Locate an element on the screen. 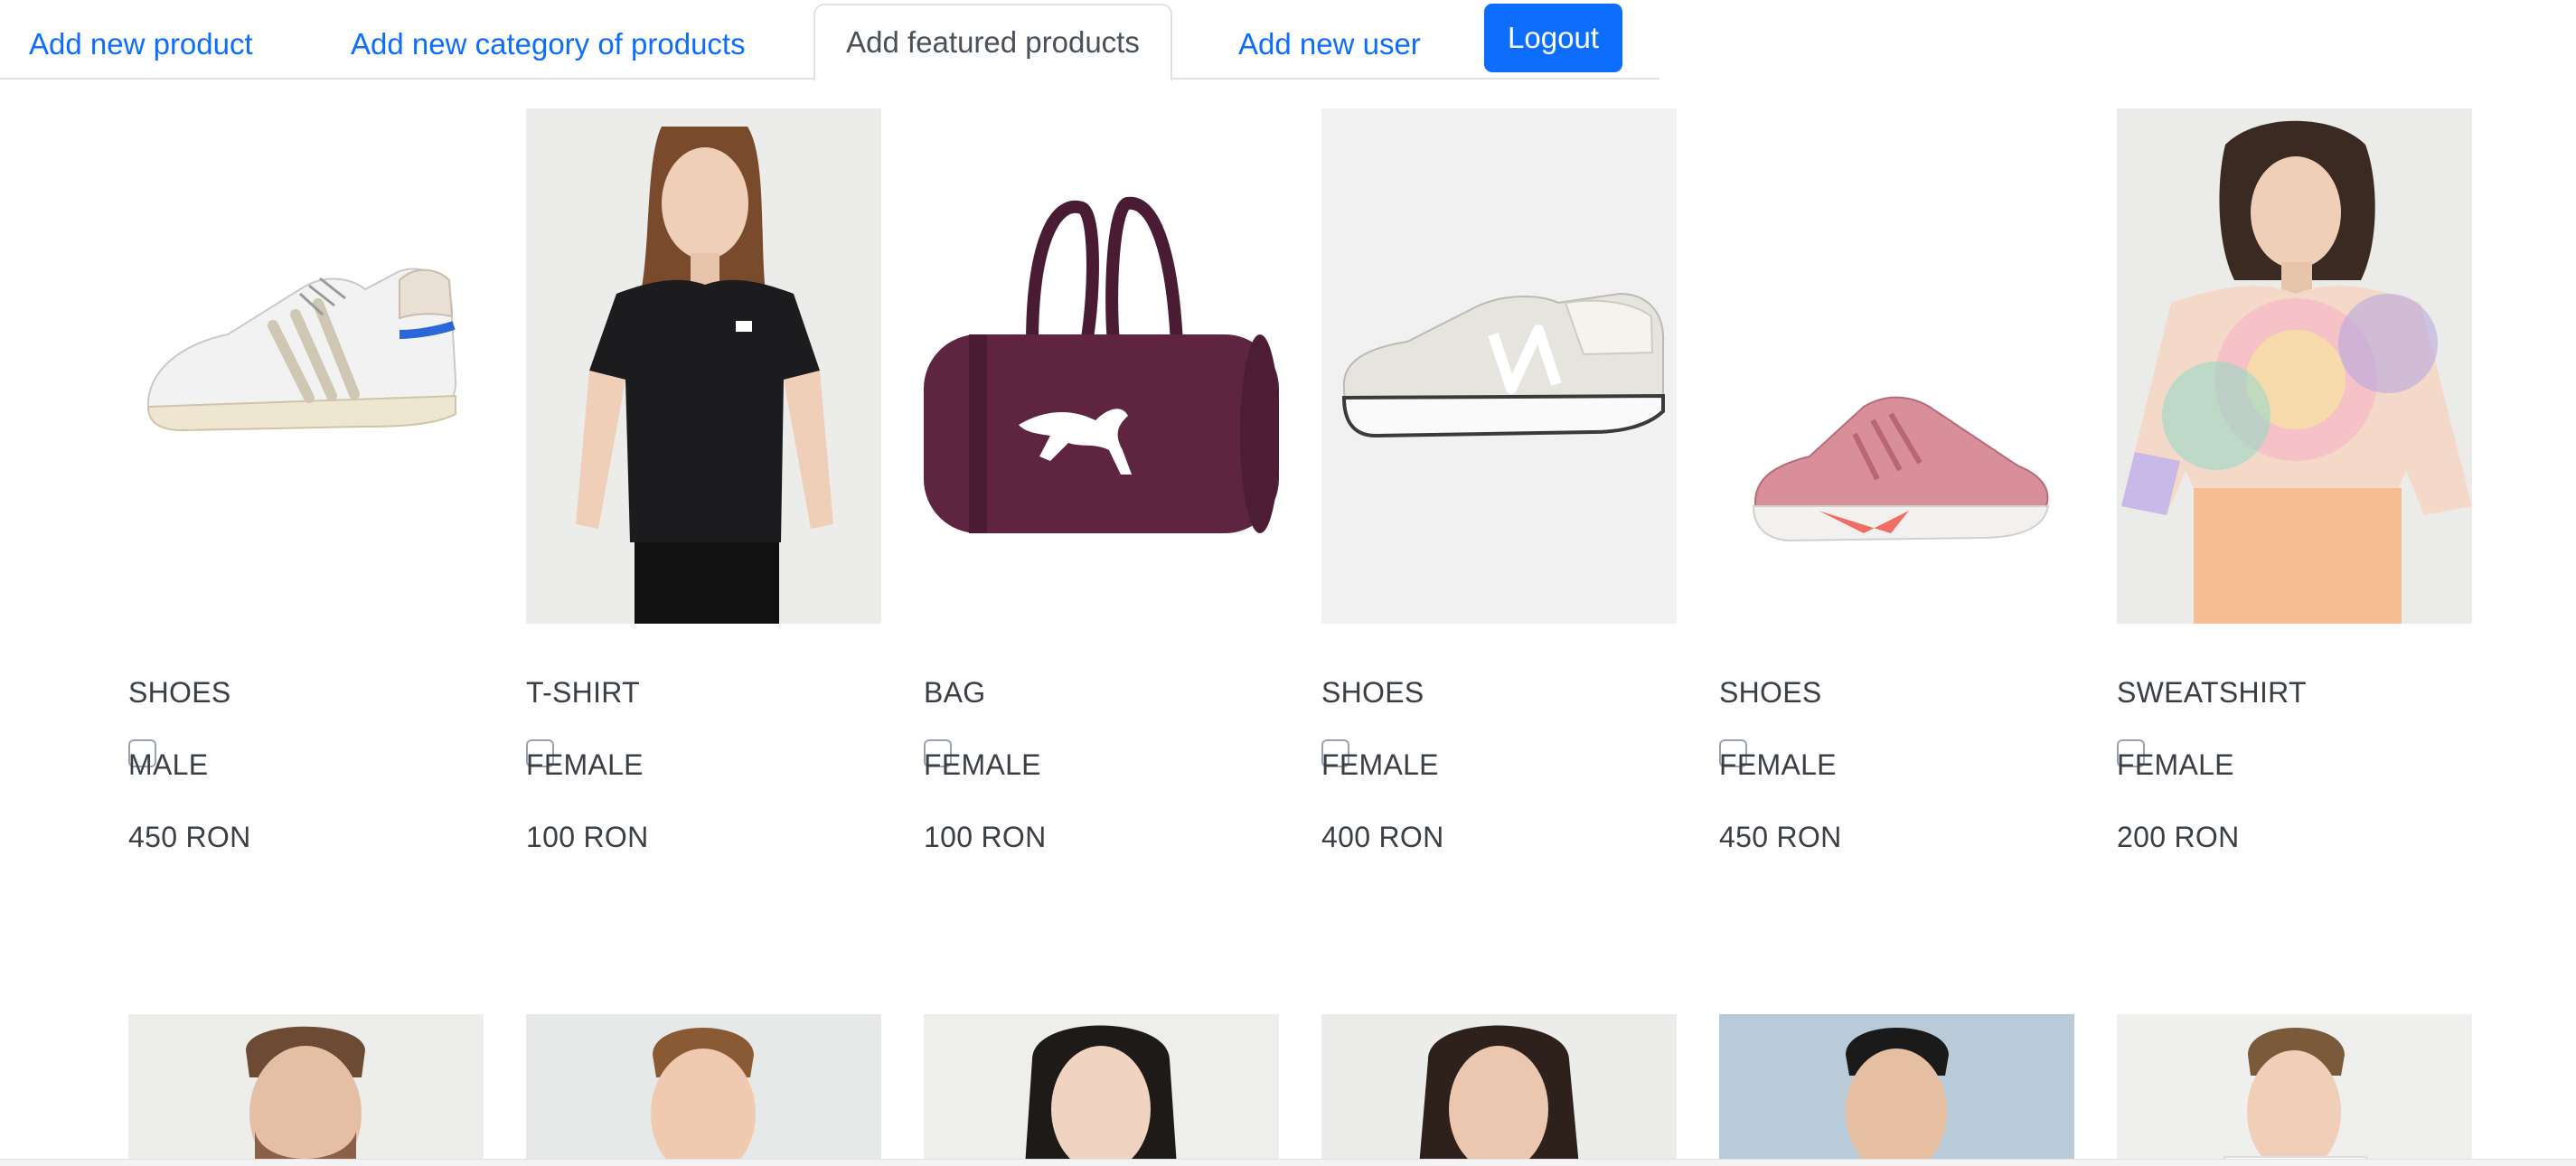  product-card: SHOES MALE 450 RON is located at coordinates (306, 481).